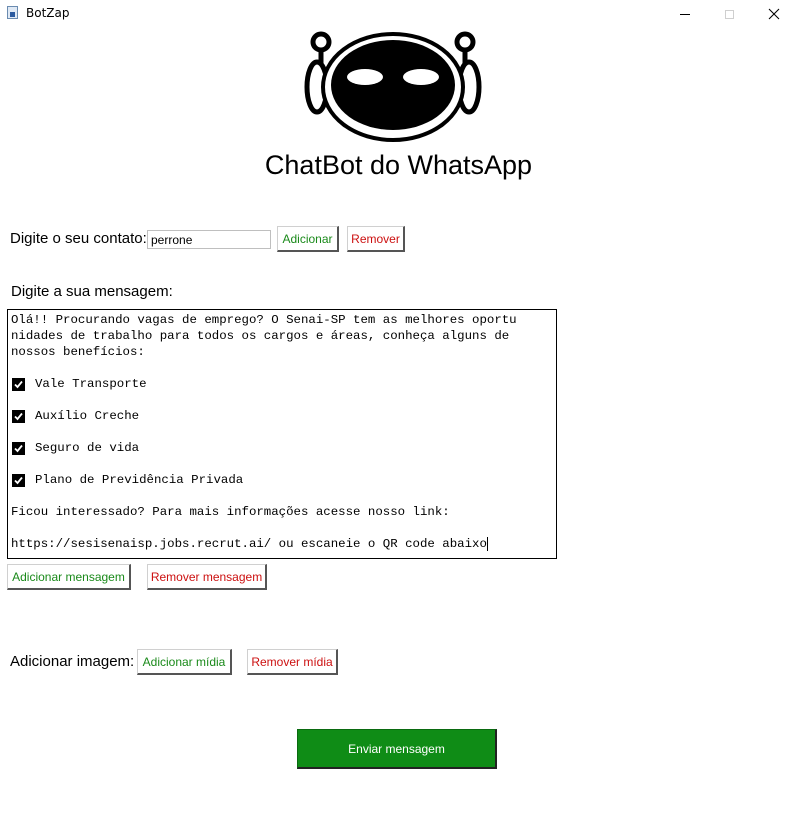  Describe the element at coordinates (376, 239) in the screenshot. I see `remove-contact-button: Remover` at that location.